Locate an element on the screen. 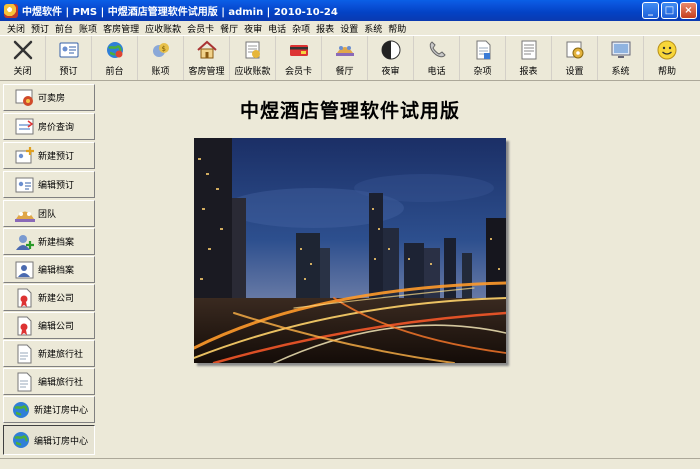 The height and width of the screenshot is (469, 700). sidebar-item-label: 房价查询 is located at coordinates (56, 128).